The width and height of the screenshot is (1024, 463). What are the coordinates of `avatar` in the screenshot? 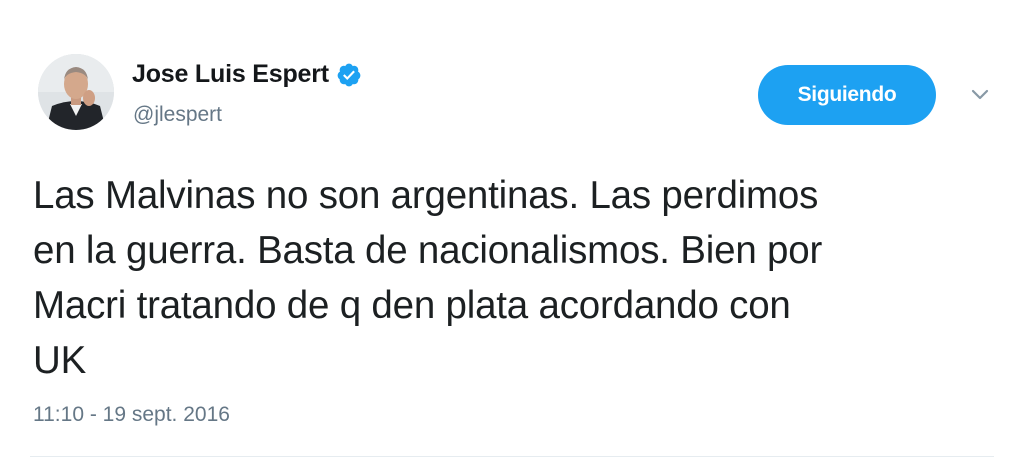 It's located at (76, 92).